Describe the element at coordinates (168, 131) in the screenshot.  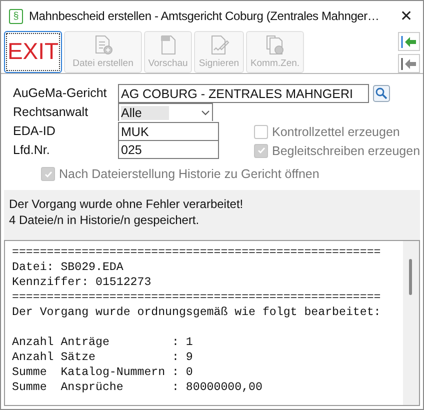
I see `eda-id-field: MUK` at that location.